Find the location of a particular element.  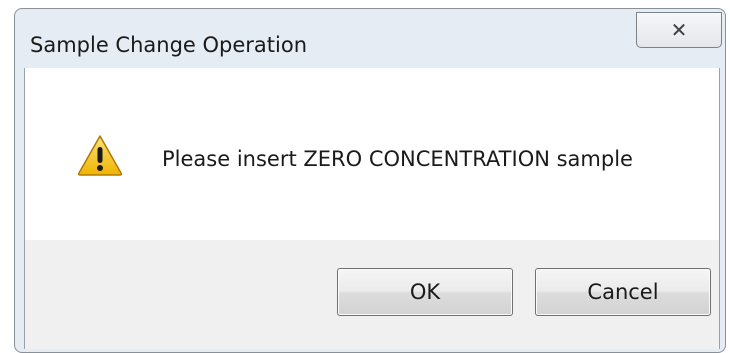

cancel-button: Cancel is located at coordinates (623, 292).